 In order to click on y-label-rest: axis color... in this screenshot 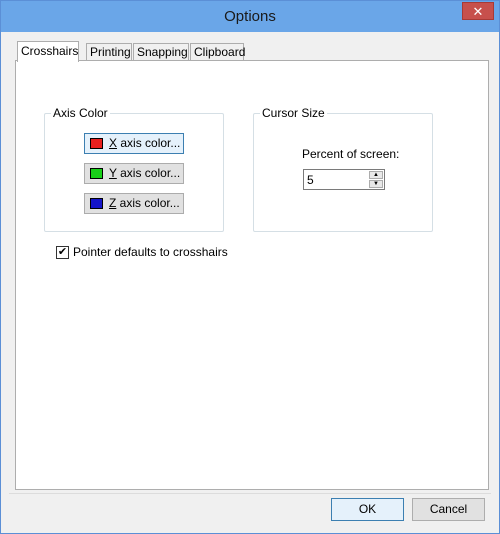, I will do `click(148, 173)`.